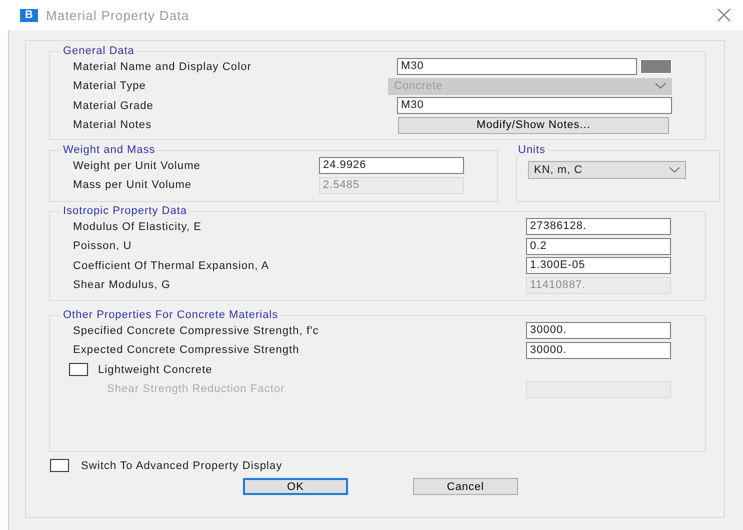 The width and height of the screenshot is (743, 530). Describe the element at coordinates (125, 211) in the screenshot. I see `group-title: Isotropic Property Data` at that location.